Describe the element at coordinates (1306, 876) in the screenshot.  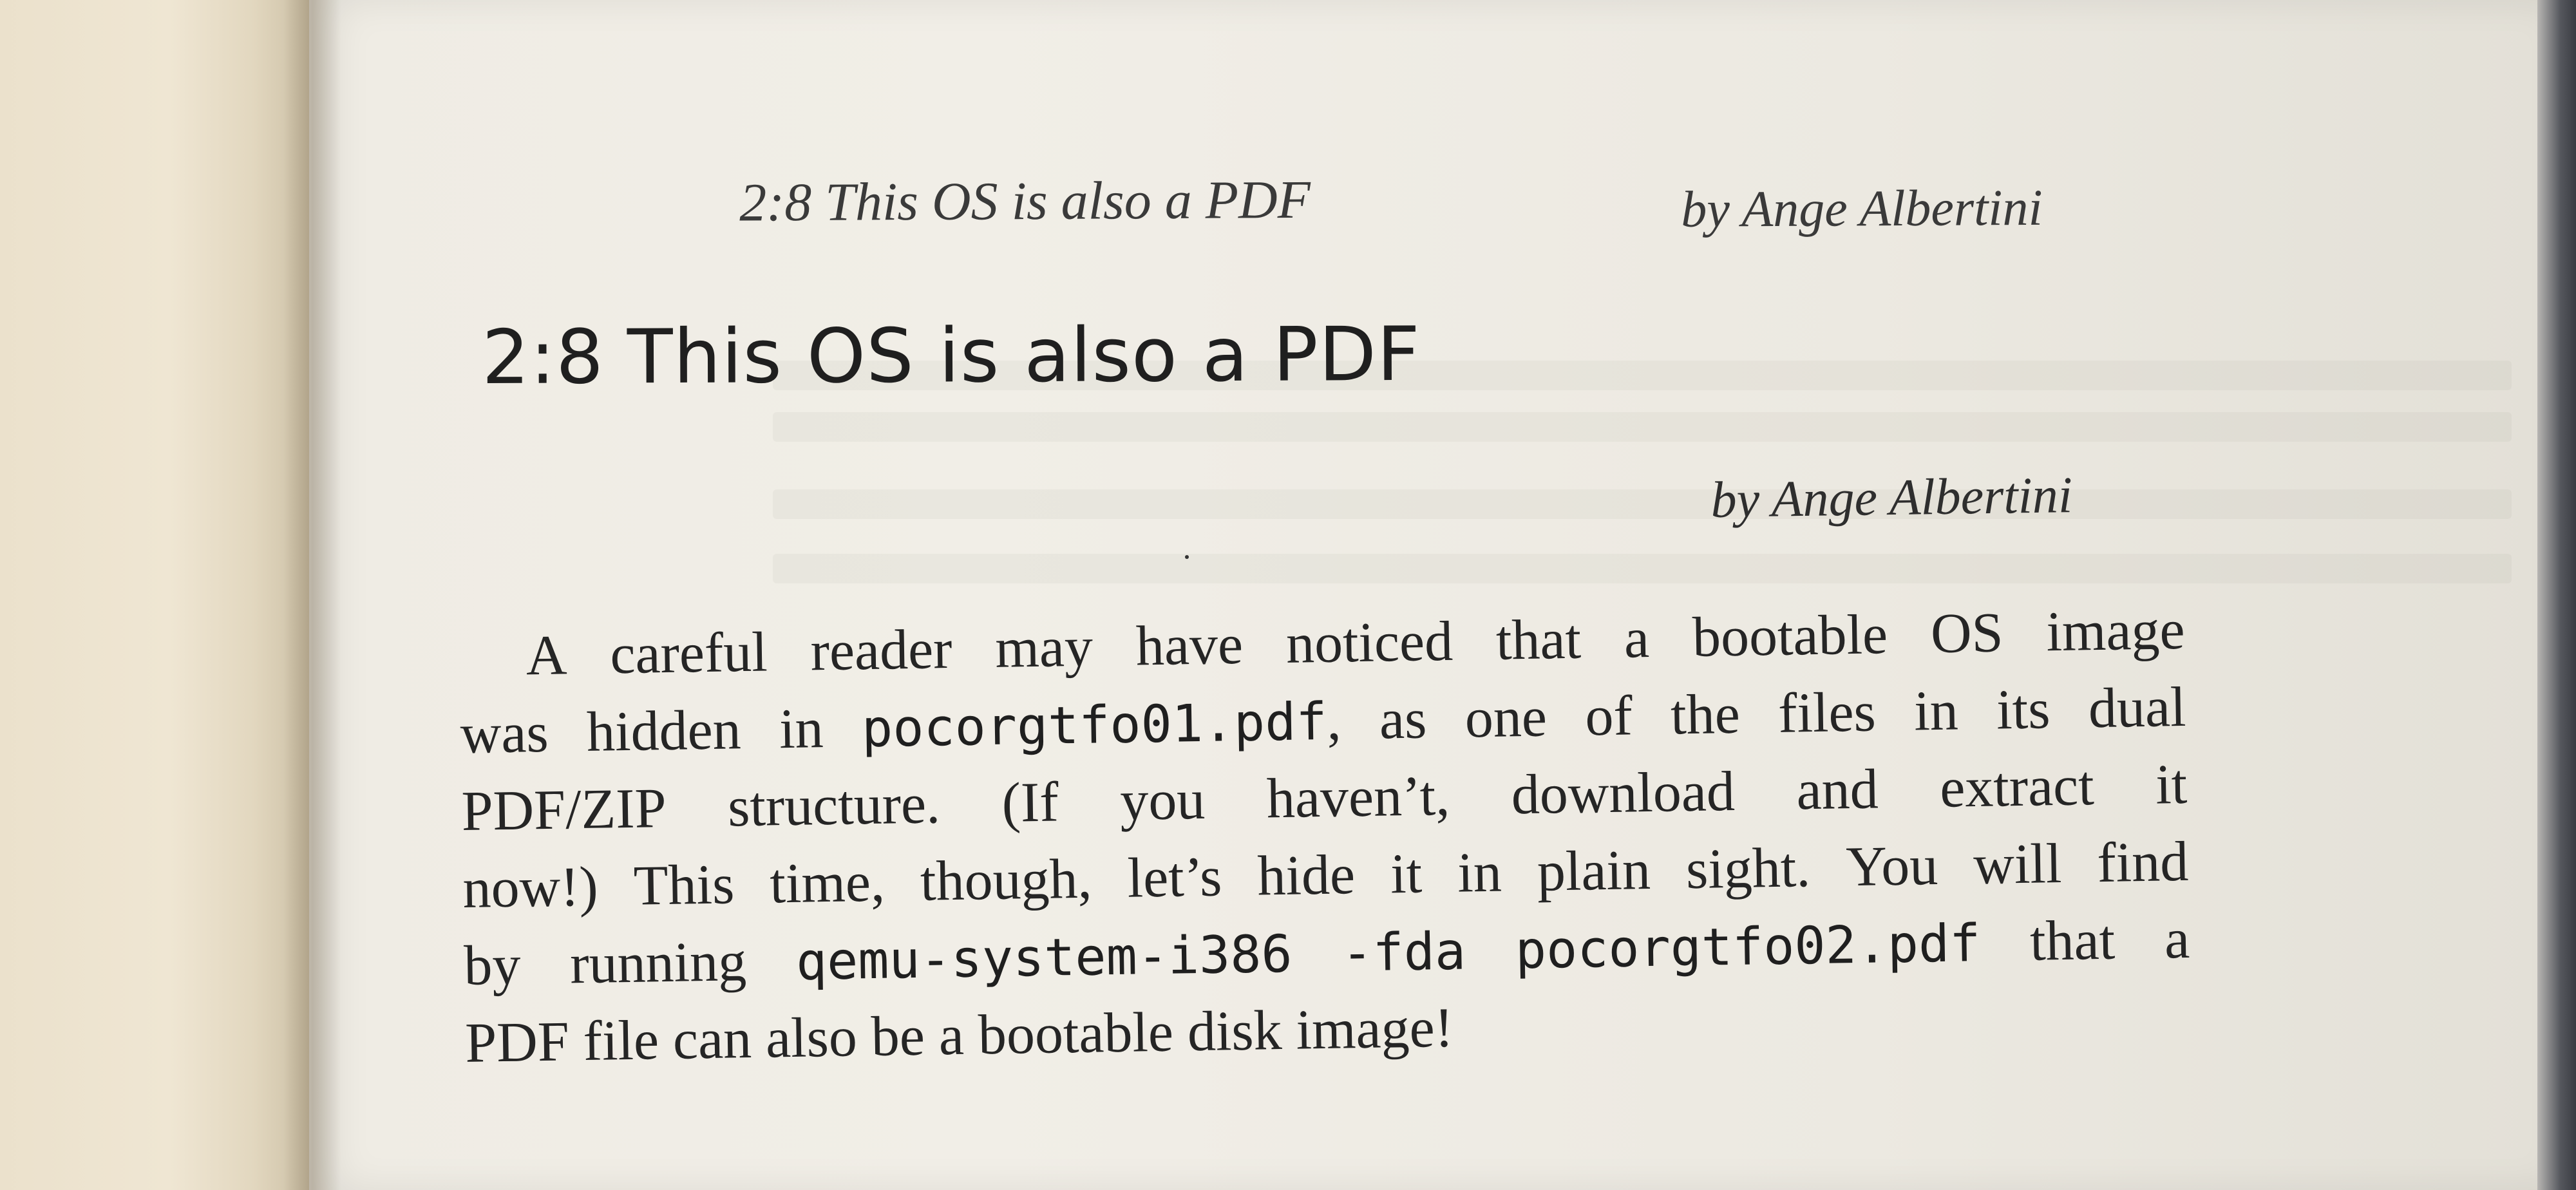
I see `paragraph-word: hide` at that location.